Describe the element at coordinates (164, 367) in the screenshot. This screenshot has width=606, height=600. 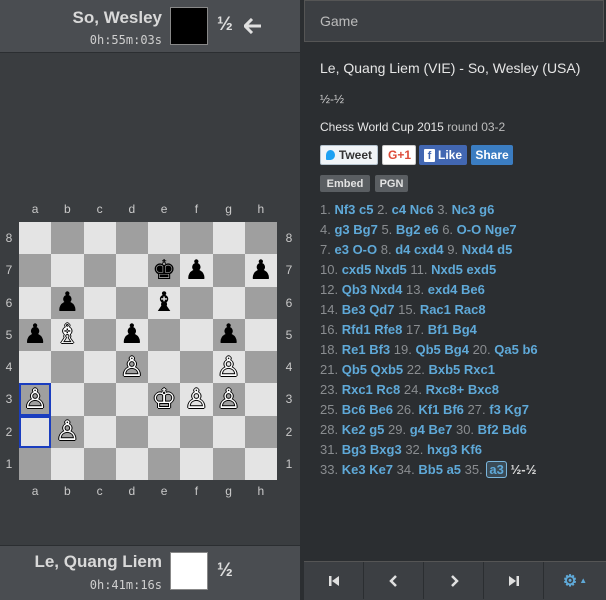
I see `square-e4` at that location.